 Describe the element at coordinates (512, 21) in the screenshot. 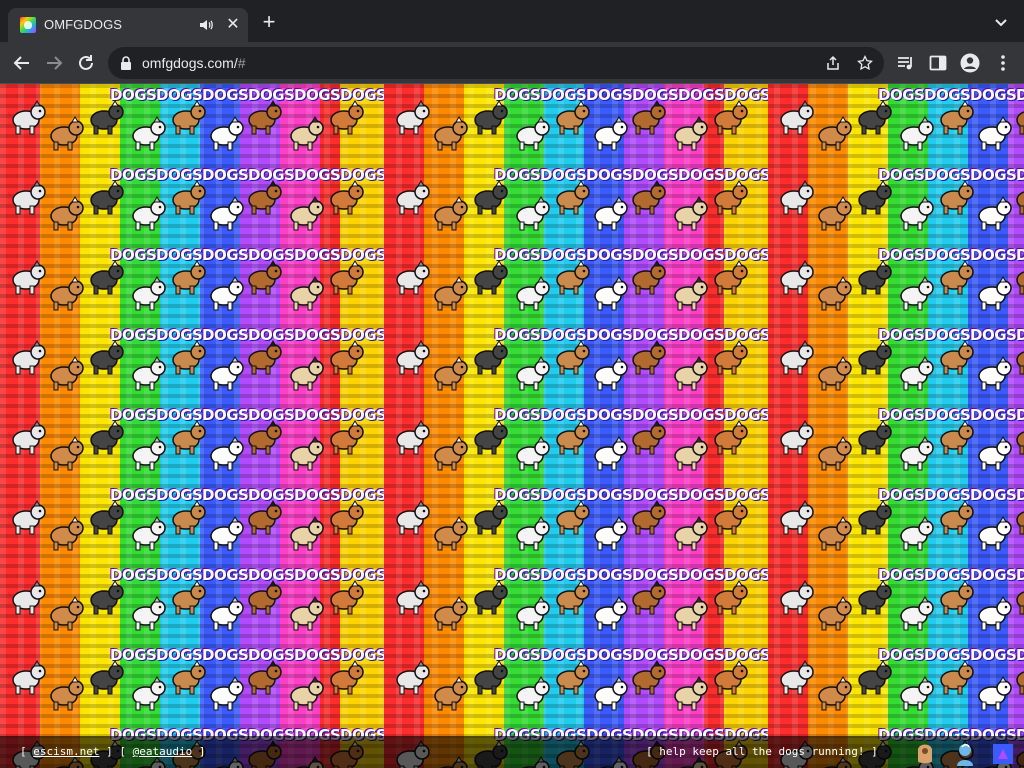

I see `tab-strip: OMFGDOGS ✕ +` at that location.